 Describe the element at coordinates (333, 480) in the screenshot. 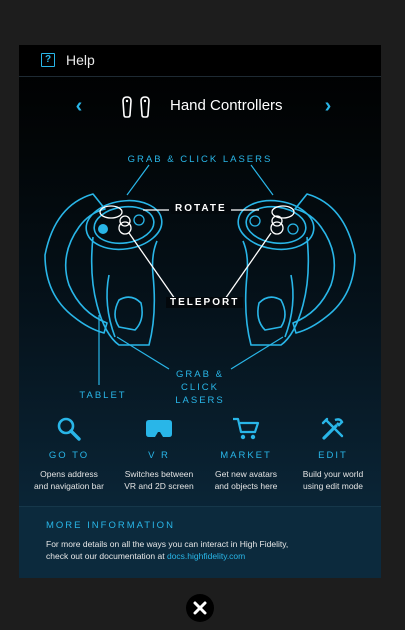

I see `feature-desc: Build your world using edit mode` at that location.